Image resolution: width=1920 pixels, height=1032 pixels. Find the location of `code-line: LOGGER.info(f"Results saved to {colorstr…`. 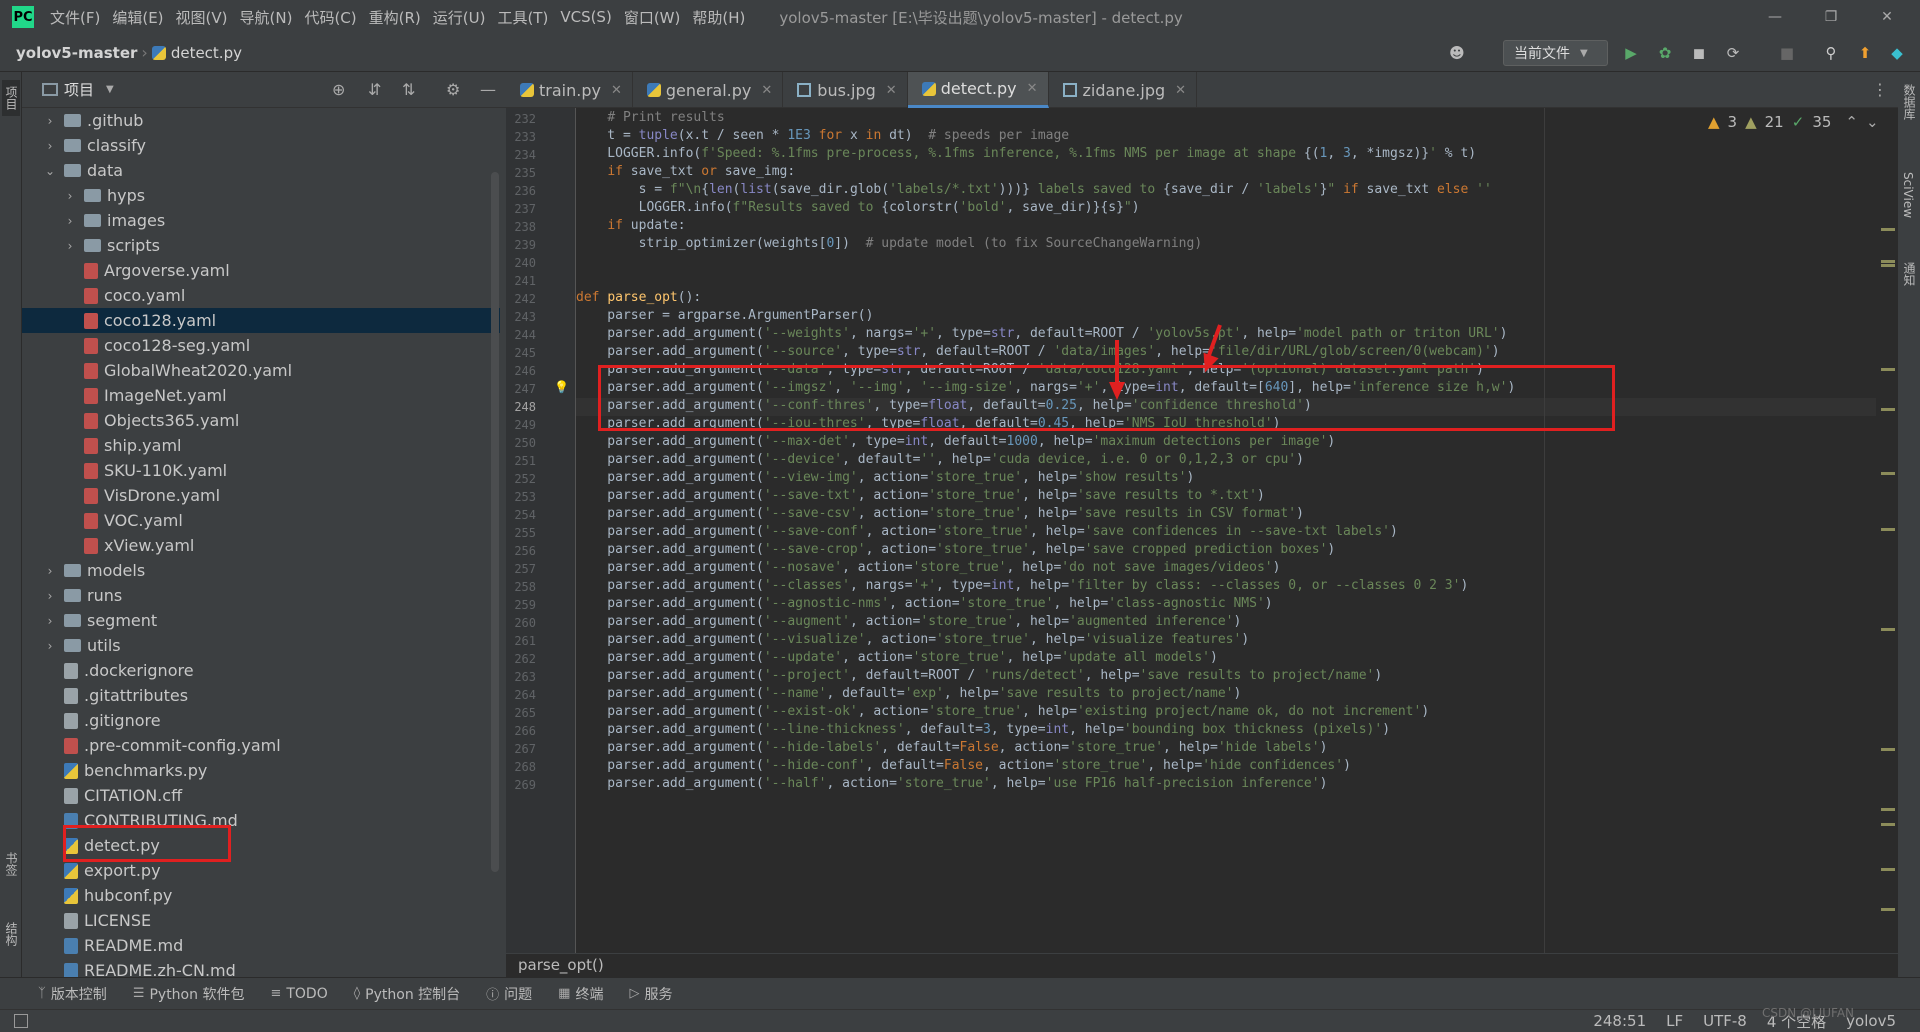

code-line: LOGGER.info(f"Results saved to {colorstr… is located at coordinates (858, 207).